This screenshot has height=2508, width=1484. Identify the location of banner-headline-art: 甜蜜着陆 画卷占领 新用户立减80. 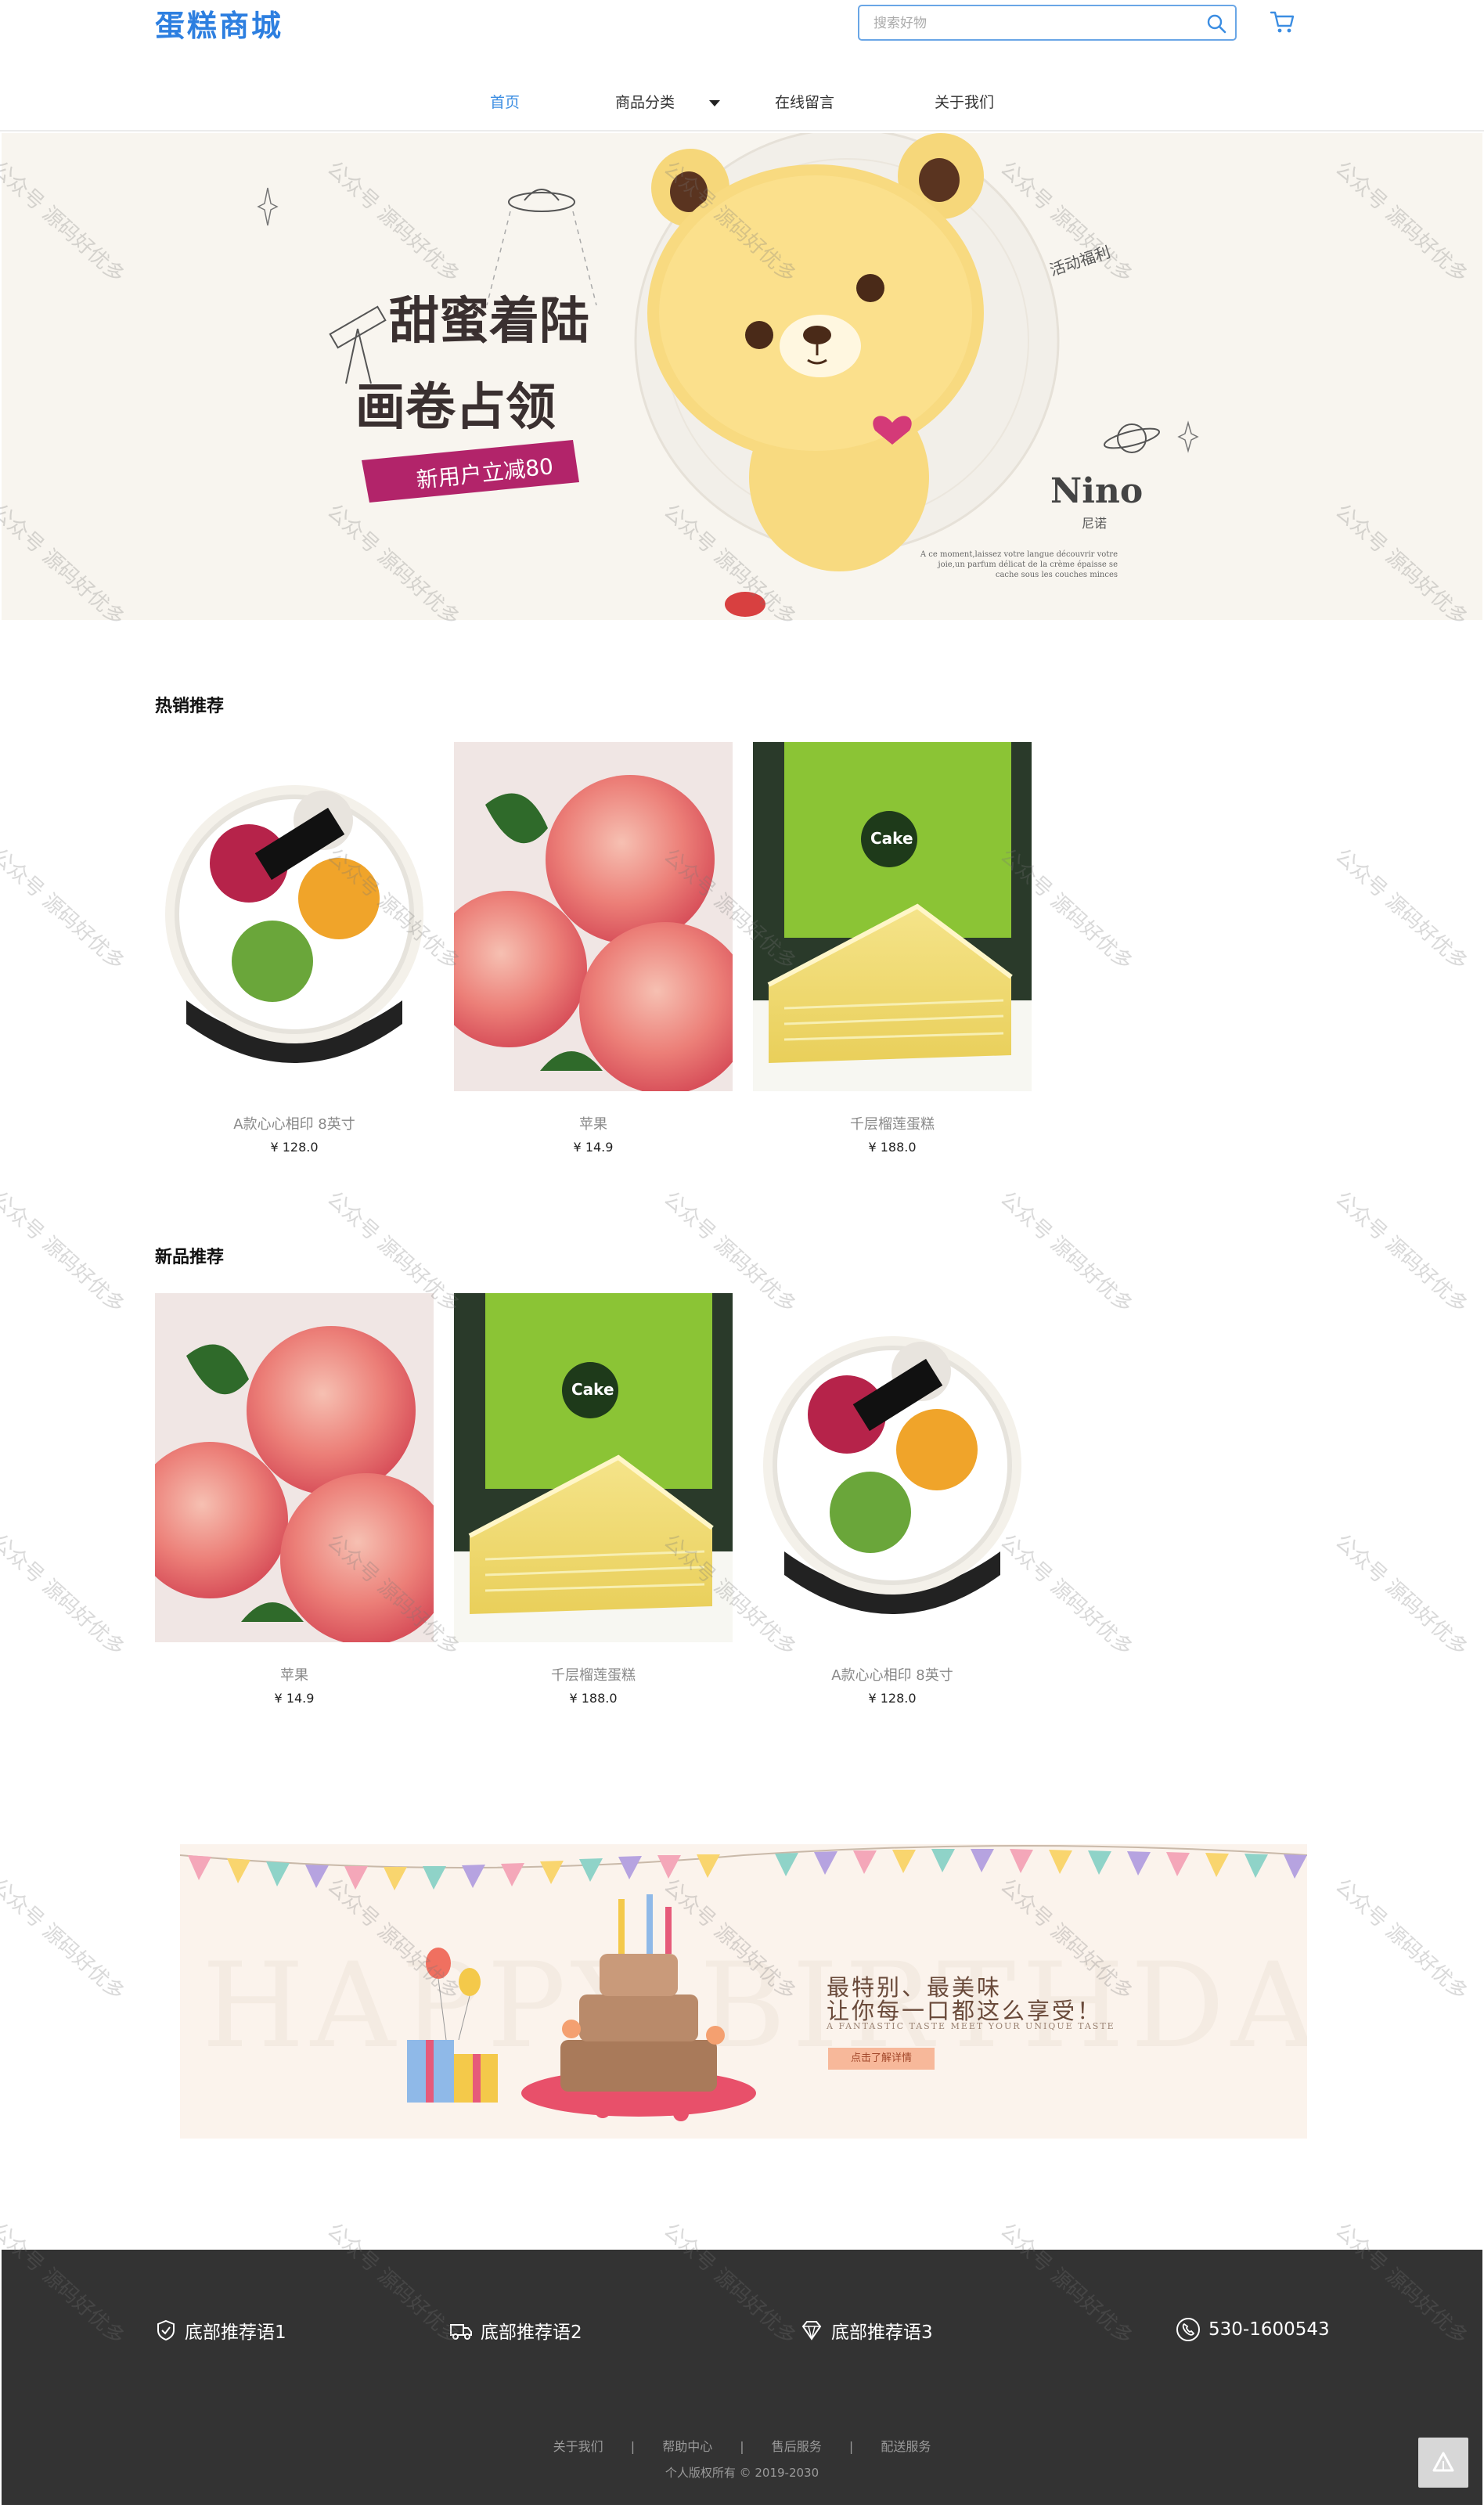
(463, 346).